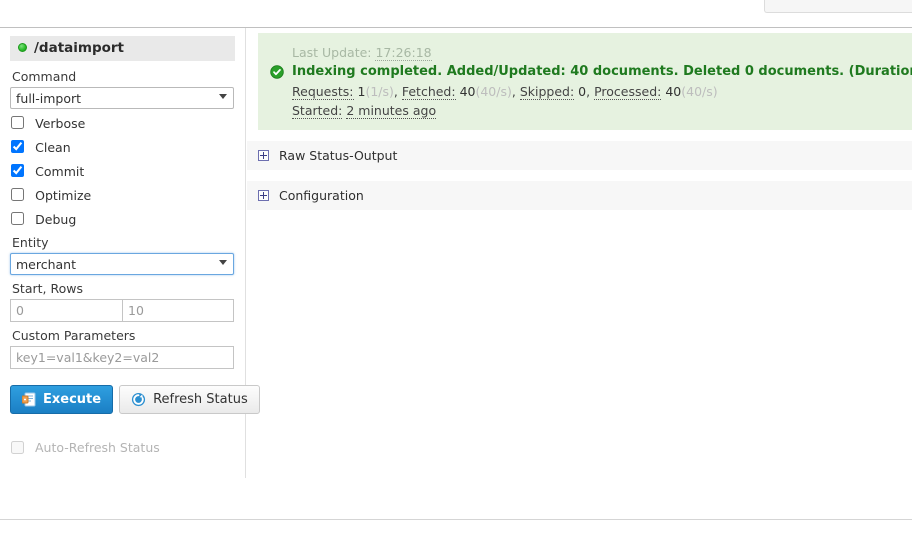 Image resolution: width=912 pixels, height=538 pixels. Describe the element at coordinates (63, 195) in the screenshot. I see `optimize-label: Optimize` at that location.